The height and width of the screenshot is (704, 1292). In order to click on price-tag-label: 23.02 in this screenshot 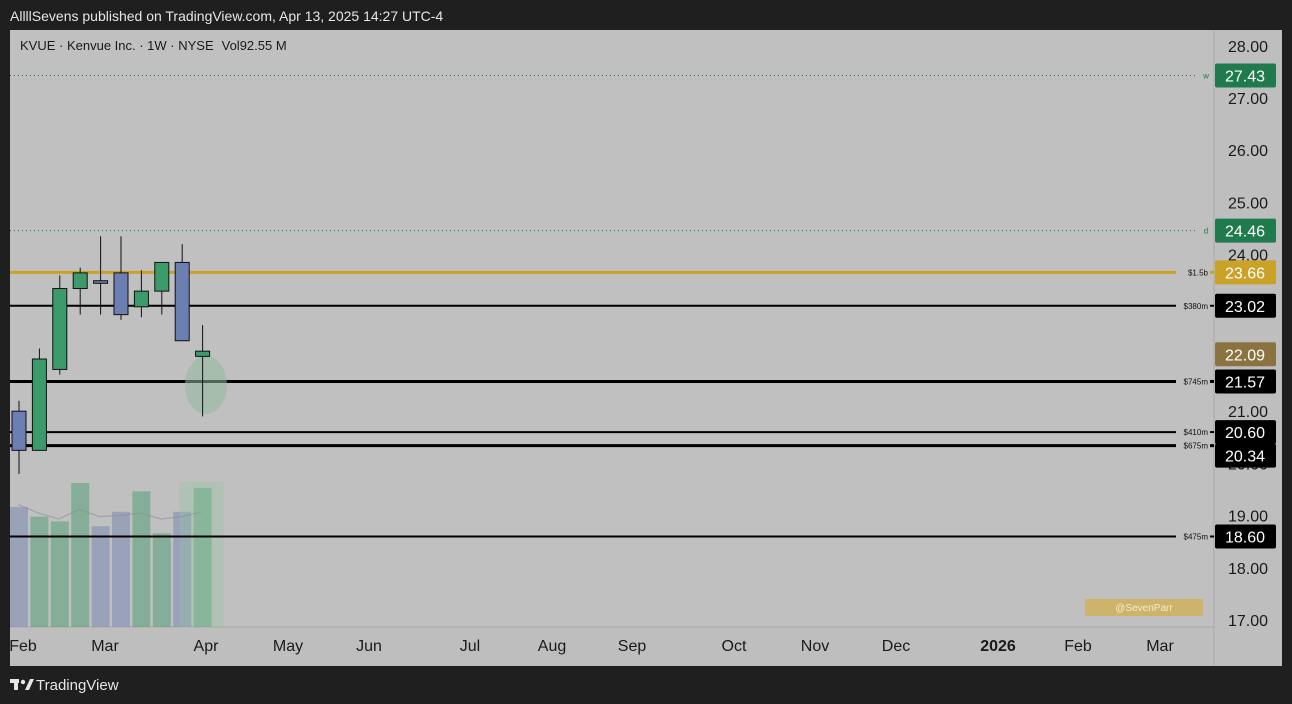, I will do `click(1245, 307)`.